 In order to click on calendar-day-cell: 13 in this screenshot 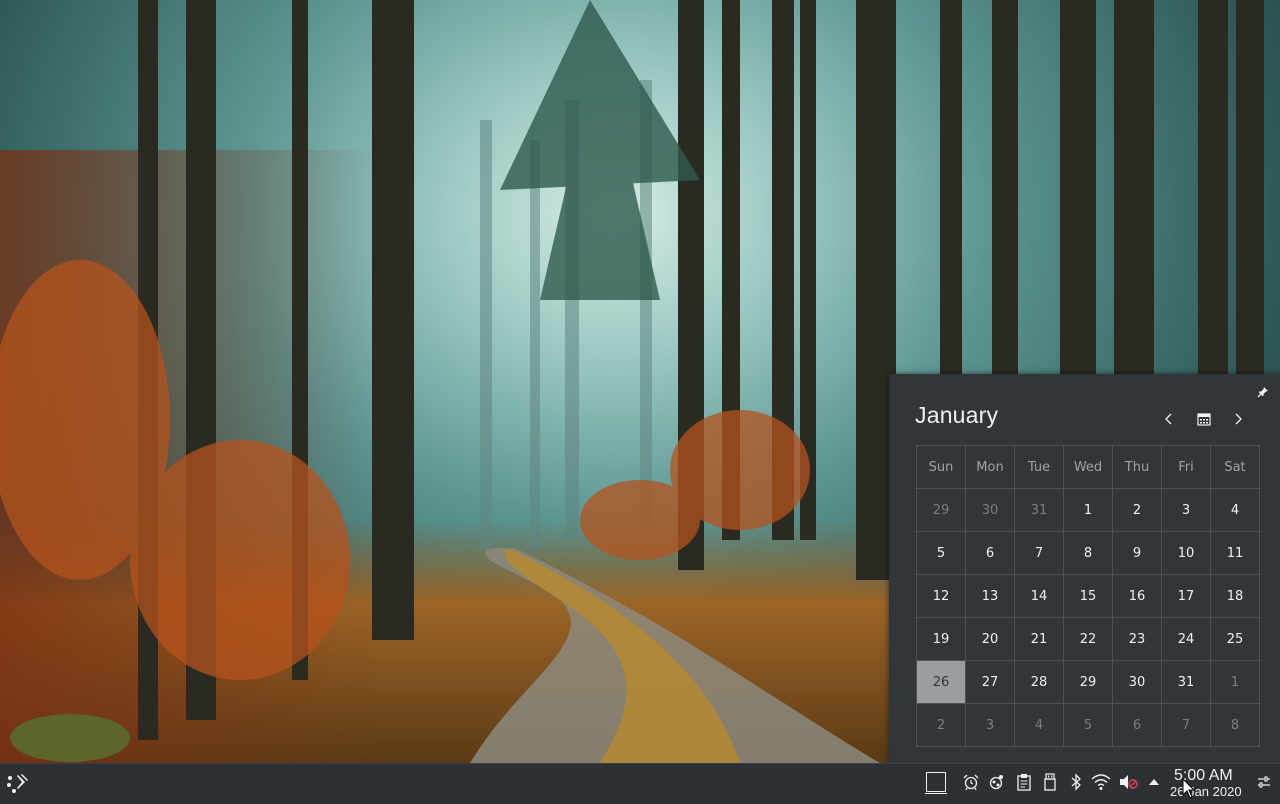, I will do `click(990, 596)`.